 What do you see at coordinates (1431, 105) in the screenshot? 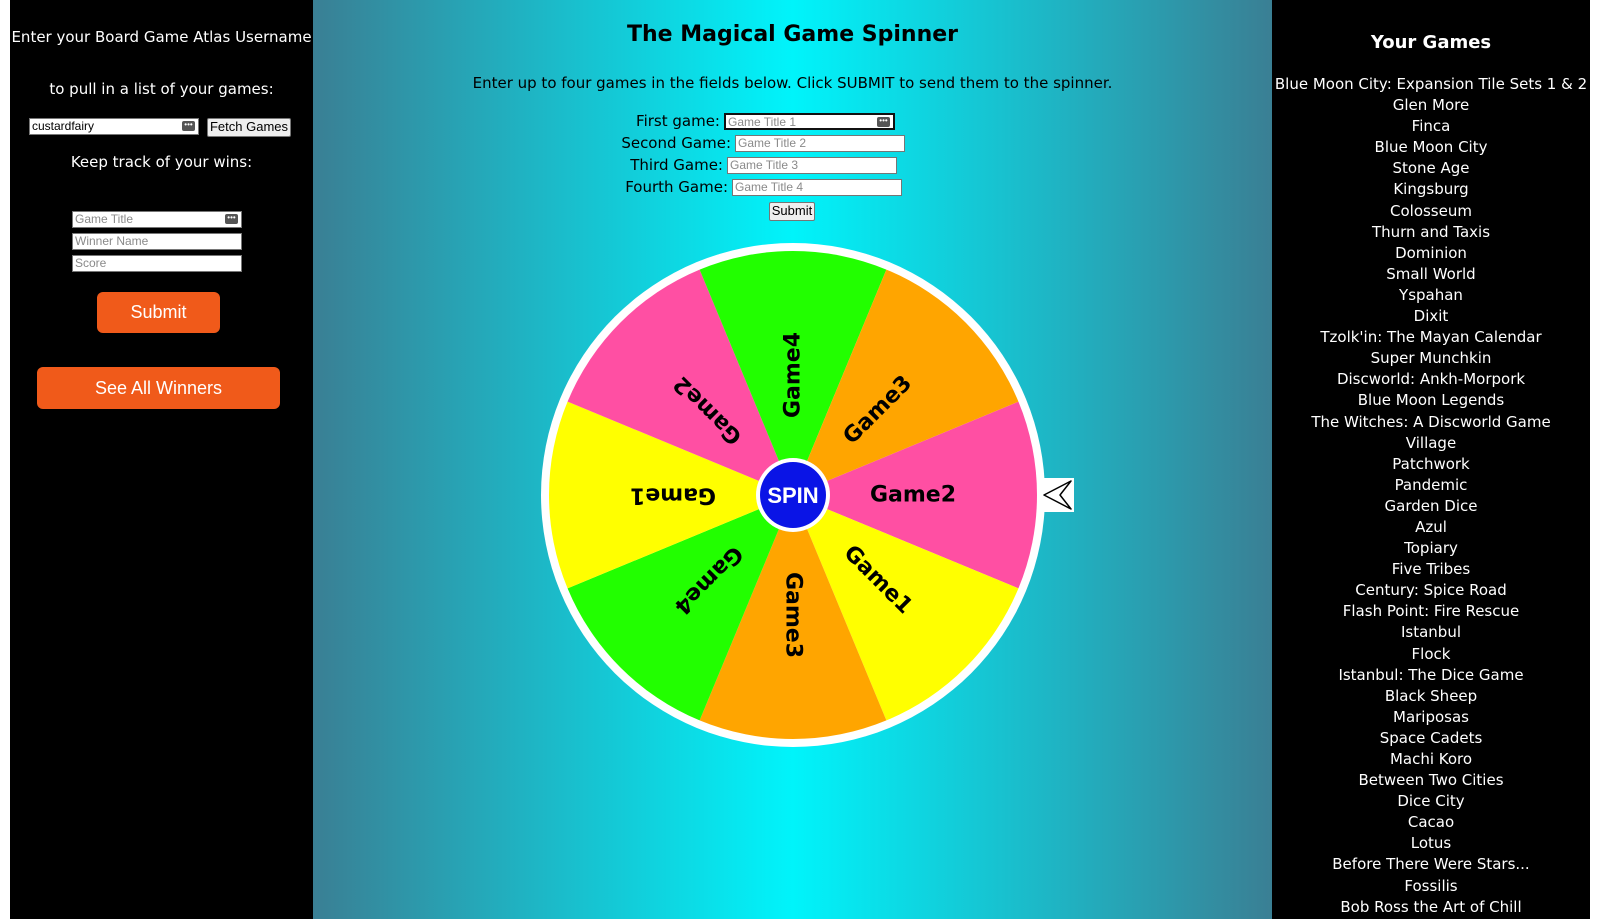
I see `game-list-item: Glen More` at bounding box center [1431, 105].